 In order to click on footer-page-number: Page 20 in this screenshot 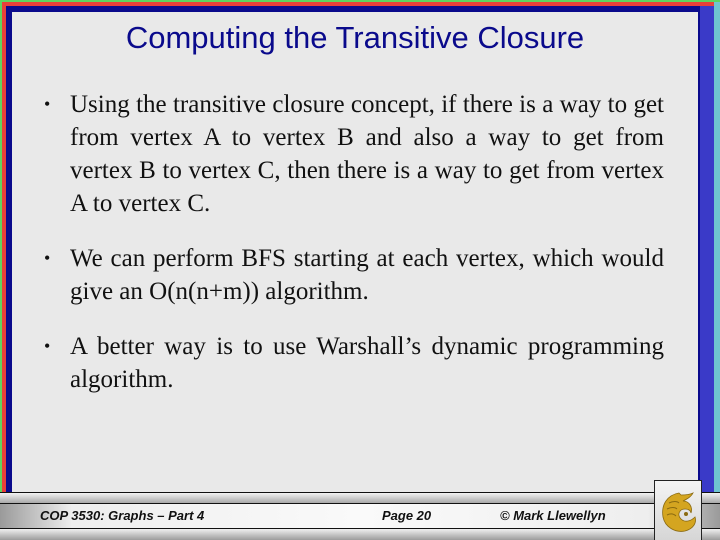, I will do `click(407, 515)`.